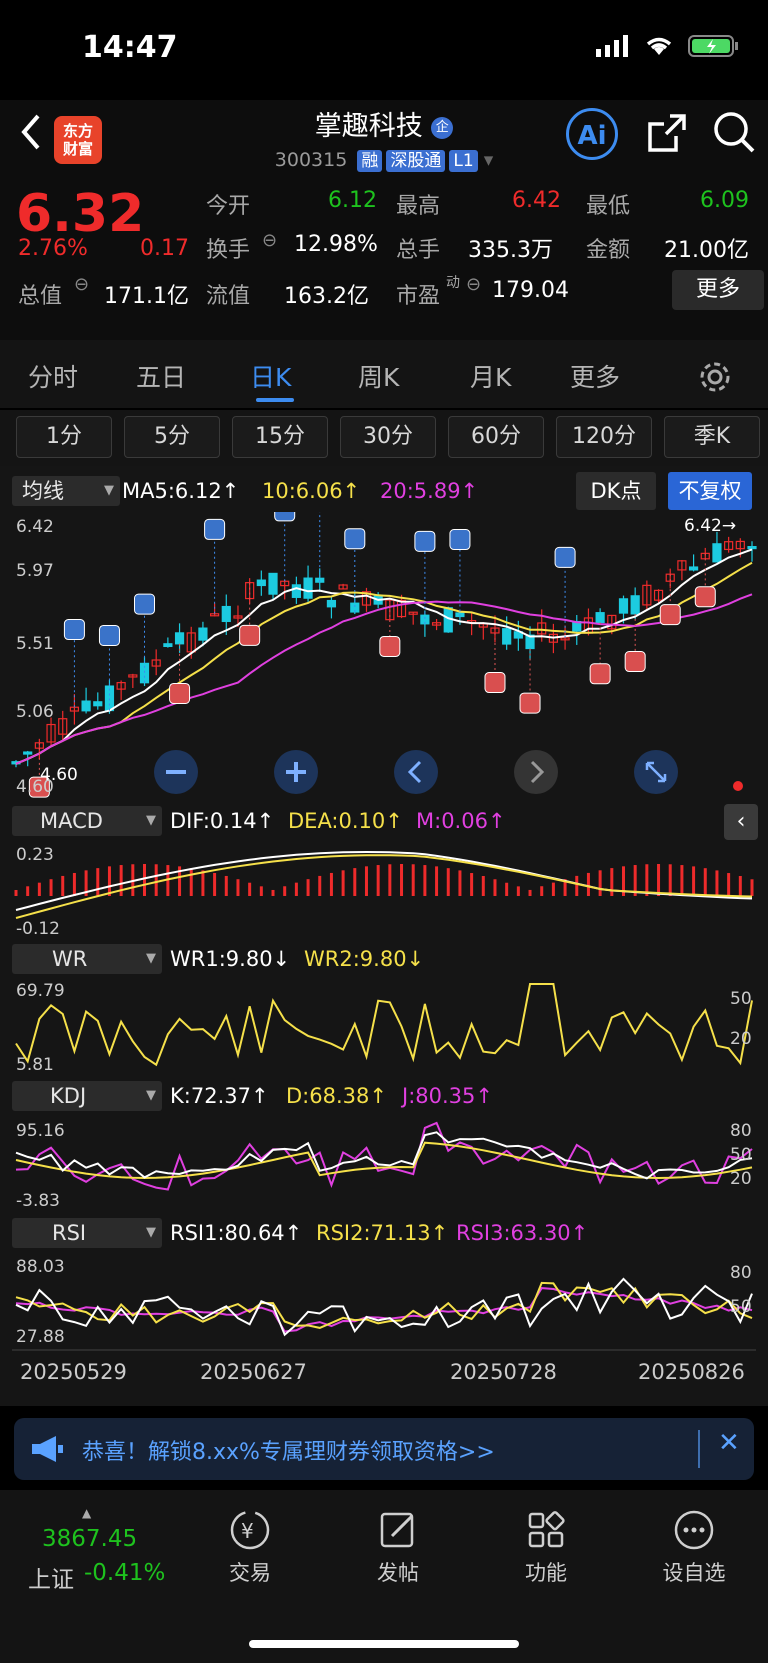 This screenshot has width=768, height=1663. I want to click on period-row: 1分 5分 15分 30分 60分 120分 季K, so click(384, 438).